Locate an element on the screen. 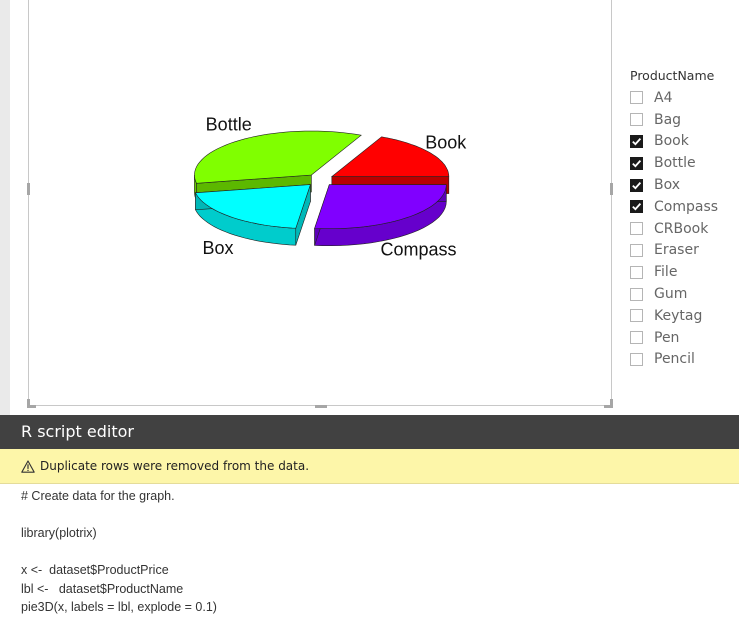  slicer-item-box: Box is located at coordinates (682, 185).